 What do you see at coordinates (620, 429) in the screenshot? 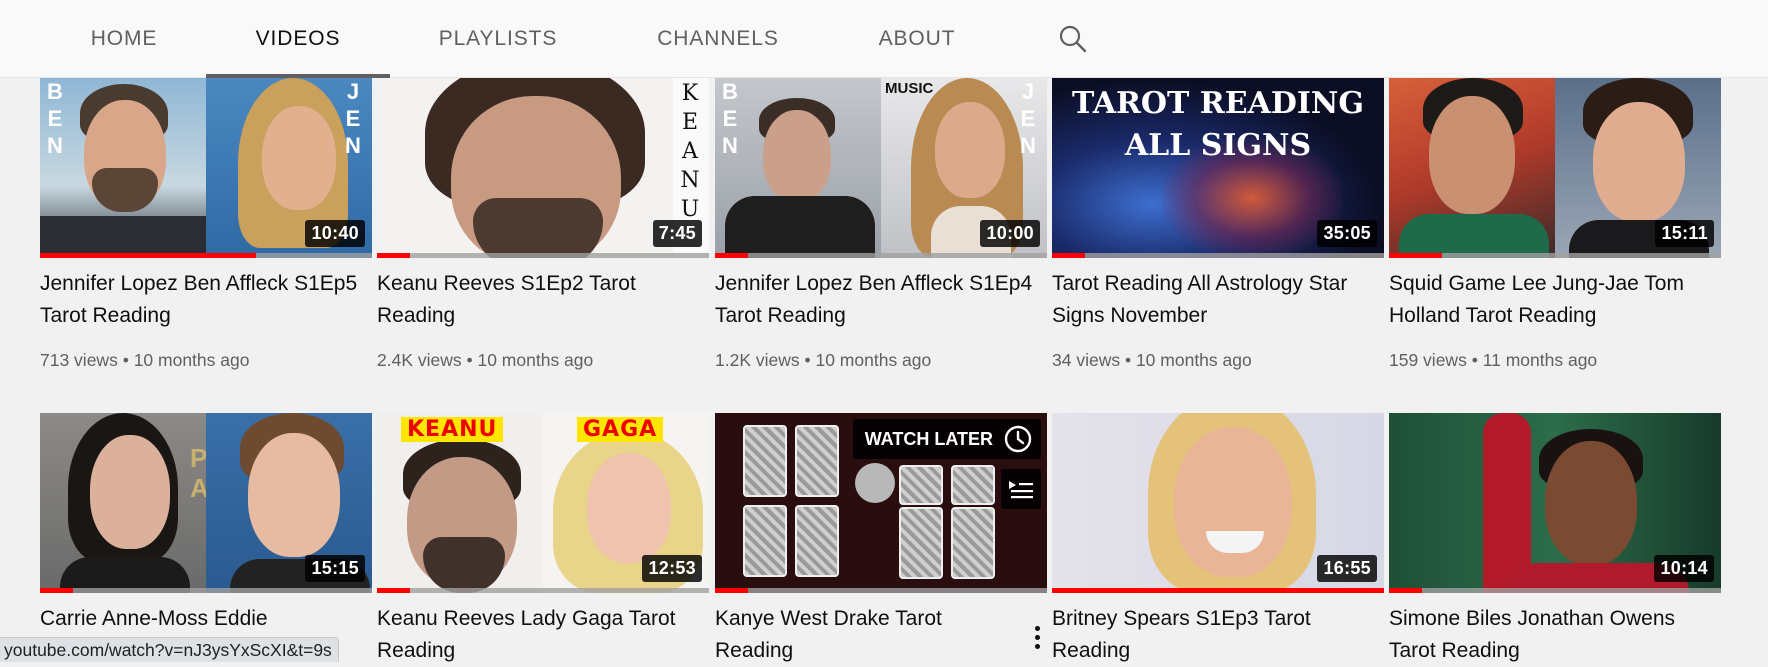
I see `thumb-banner-gaga: GAGA` at bounding box center [620, 429].